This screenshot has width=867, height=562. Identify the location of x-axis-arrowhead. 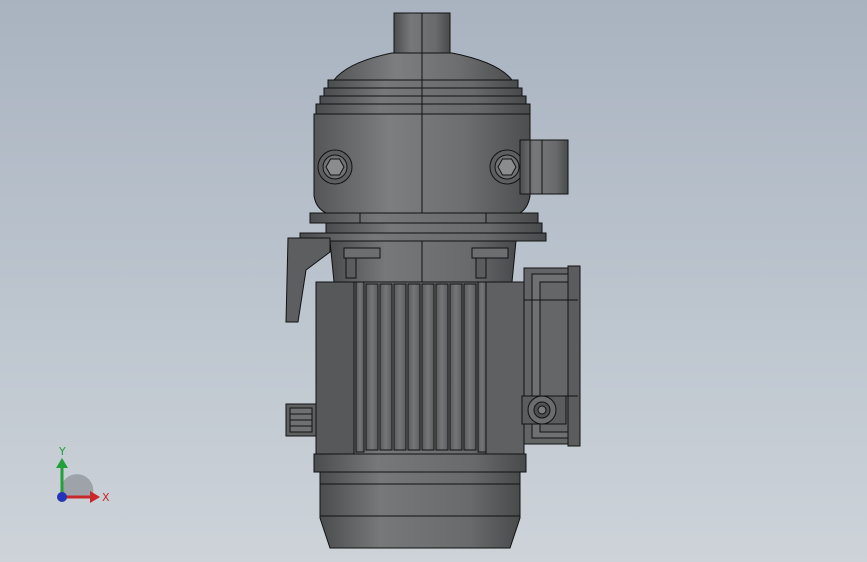
(95, 497).